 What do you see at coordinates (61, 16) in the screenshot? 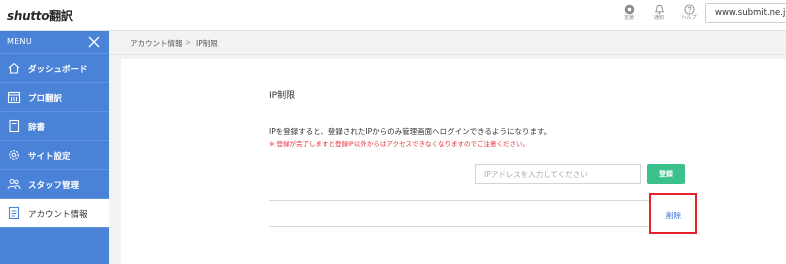
I see `logo-suffix: 翻訳` at bounding box center [61, 16].